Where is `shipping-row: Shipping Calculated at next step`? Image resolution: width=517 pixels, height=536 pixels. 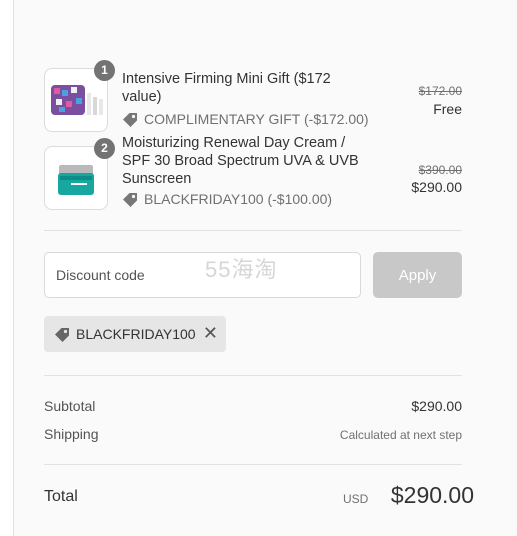
shipping-row: Shipping Calculated at next step is located at coordinates (253, 435).